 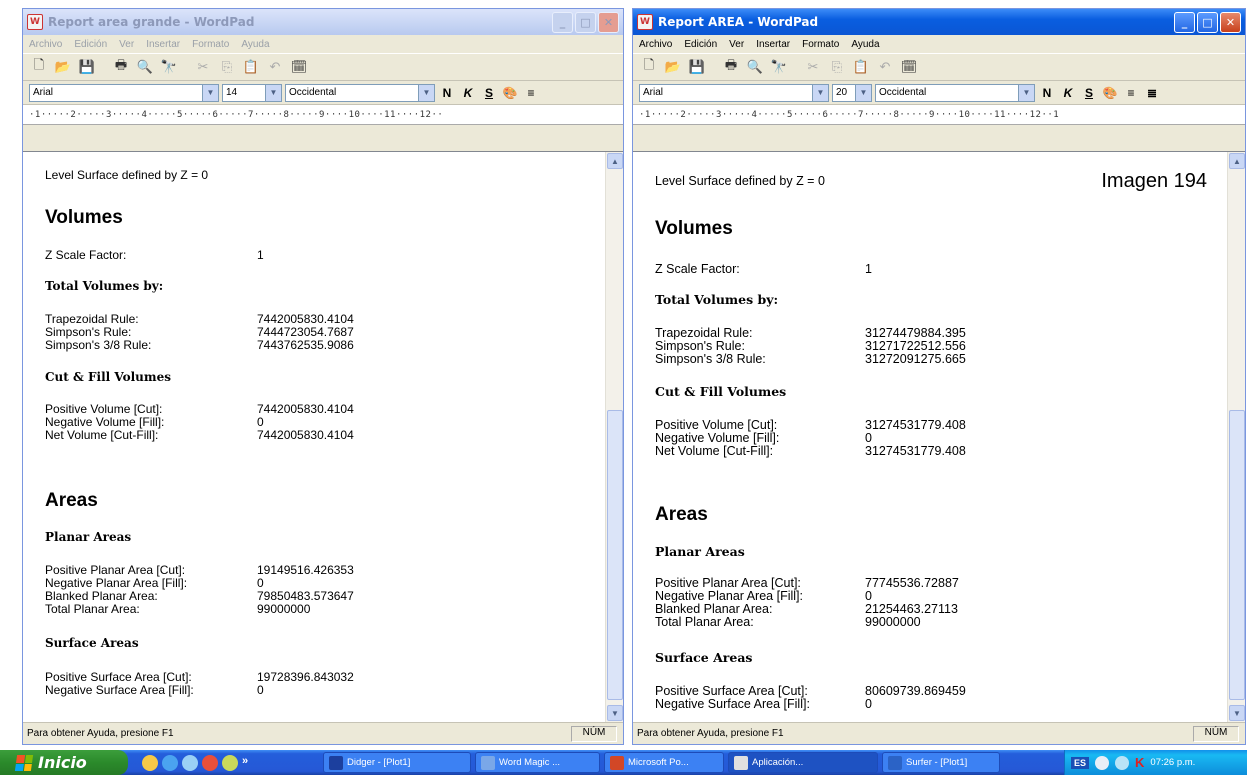 I want to click on network-icon, so click(x=1102, y=762).